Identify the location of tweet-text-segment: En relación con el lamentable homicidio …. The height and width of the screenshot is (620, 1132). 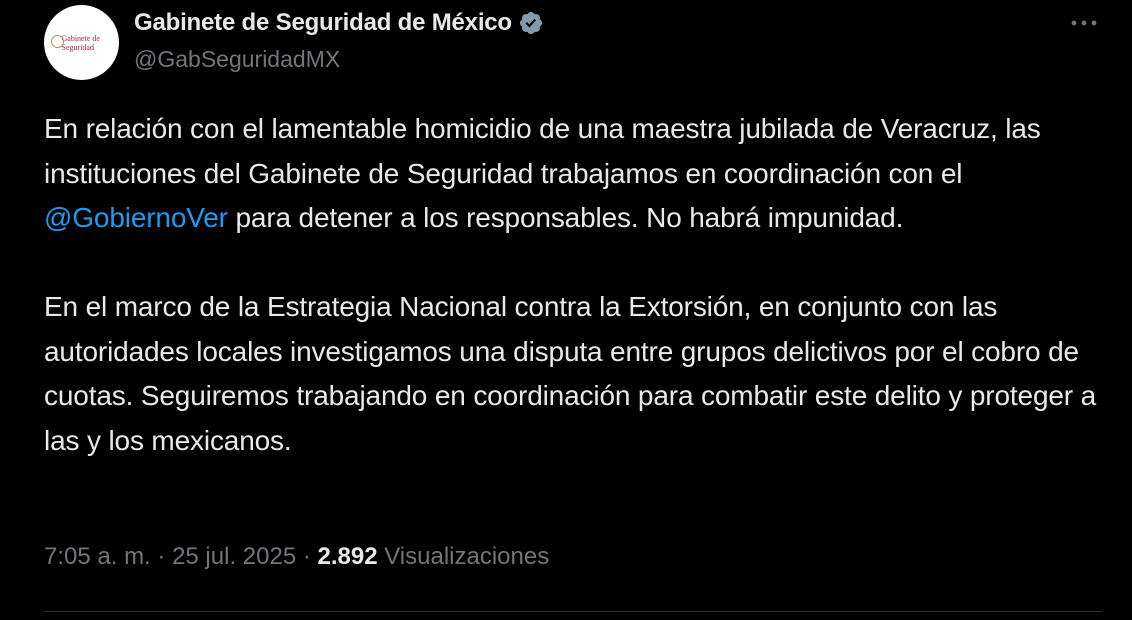
(542, 151).